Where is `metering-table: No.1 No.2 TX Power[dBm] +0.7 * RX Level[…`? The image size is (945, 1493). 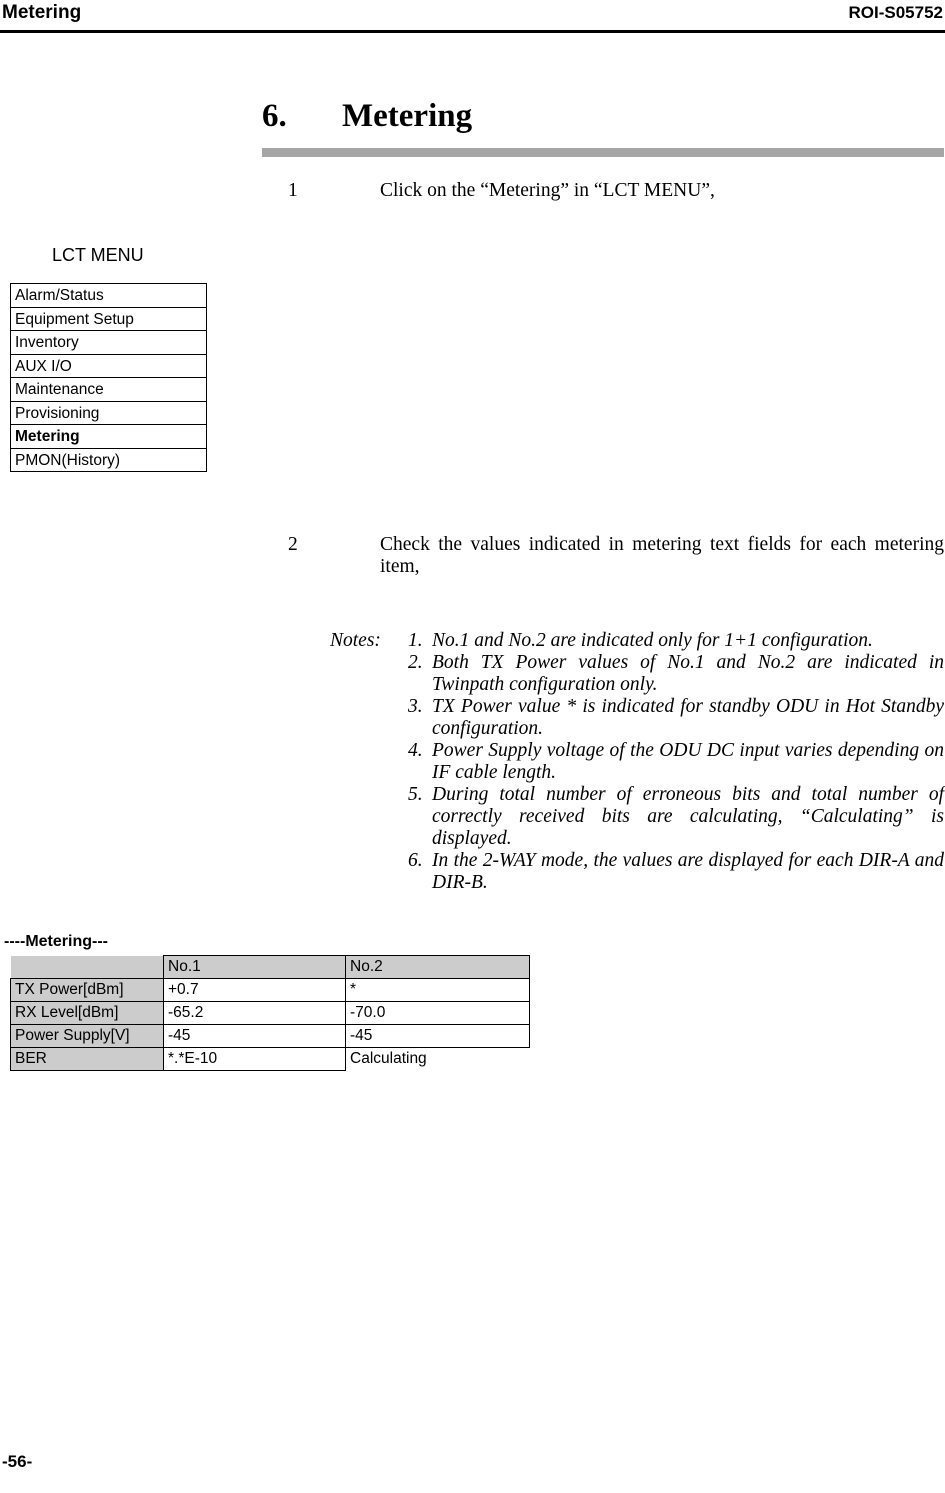 metering-table: No.1 No.2 TX Power[dBm] +0.7 * RX Level[… is located at coordinates (270, 1013).